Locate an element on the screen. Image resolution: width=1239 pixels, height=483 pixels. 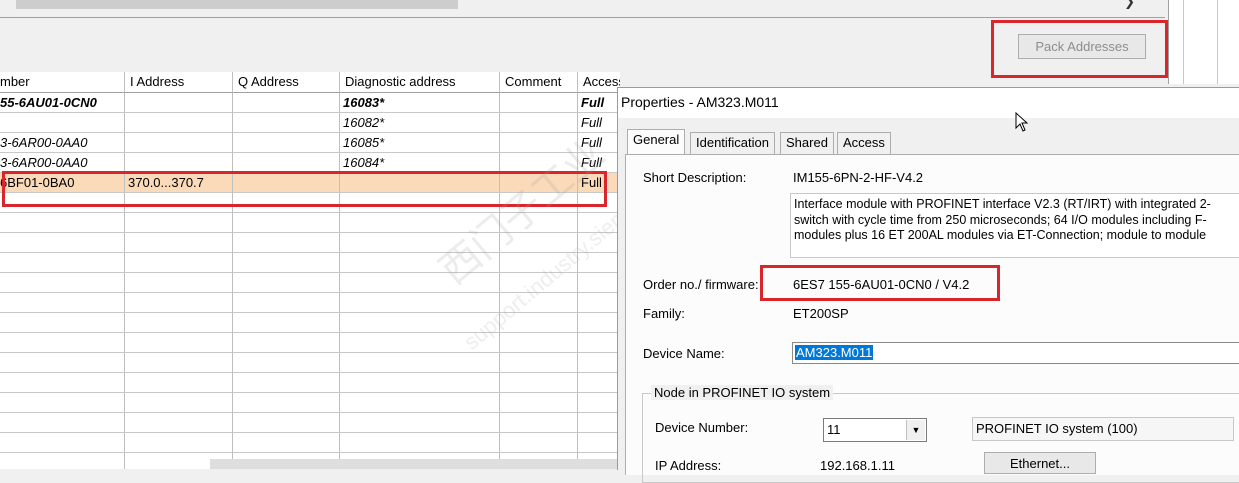
top-scrollbar: ❯ is located at coordinates (582, 9).